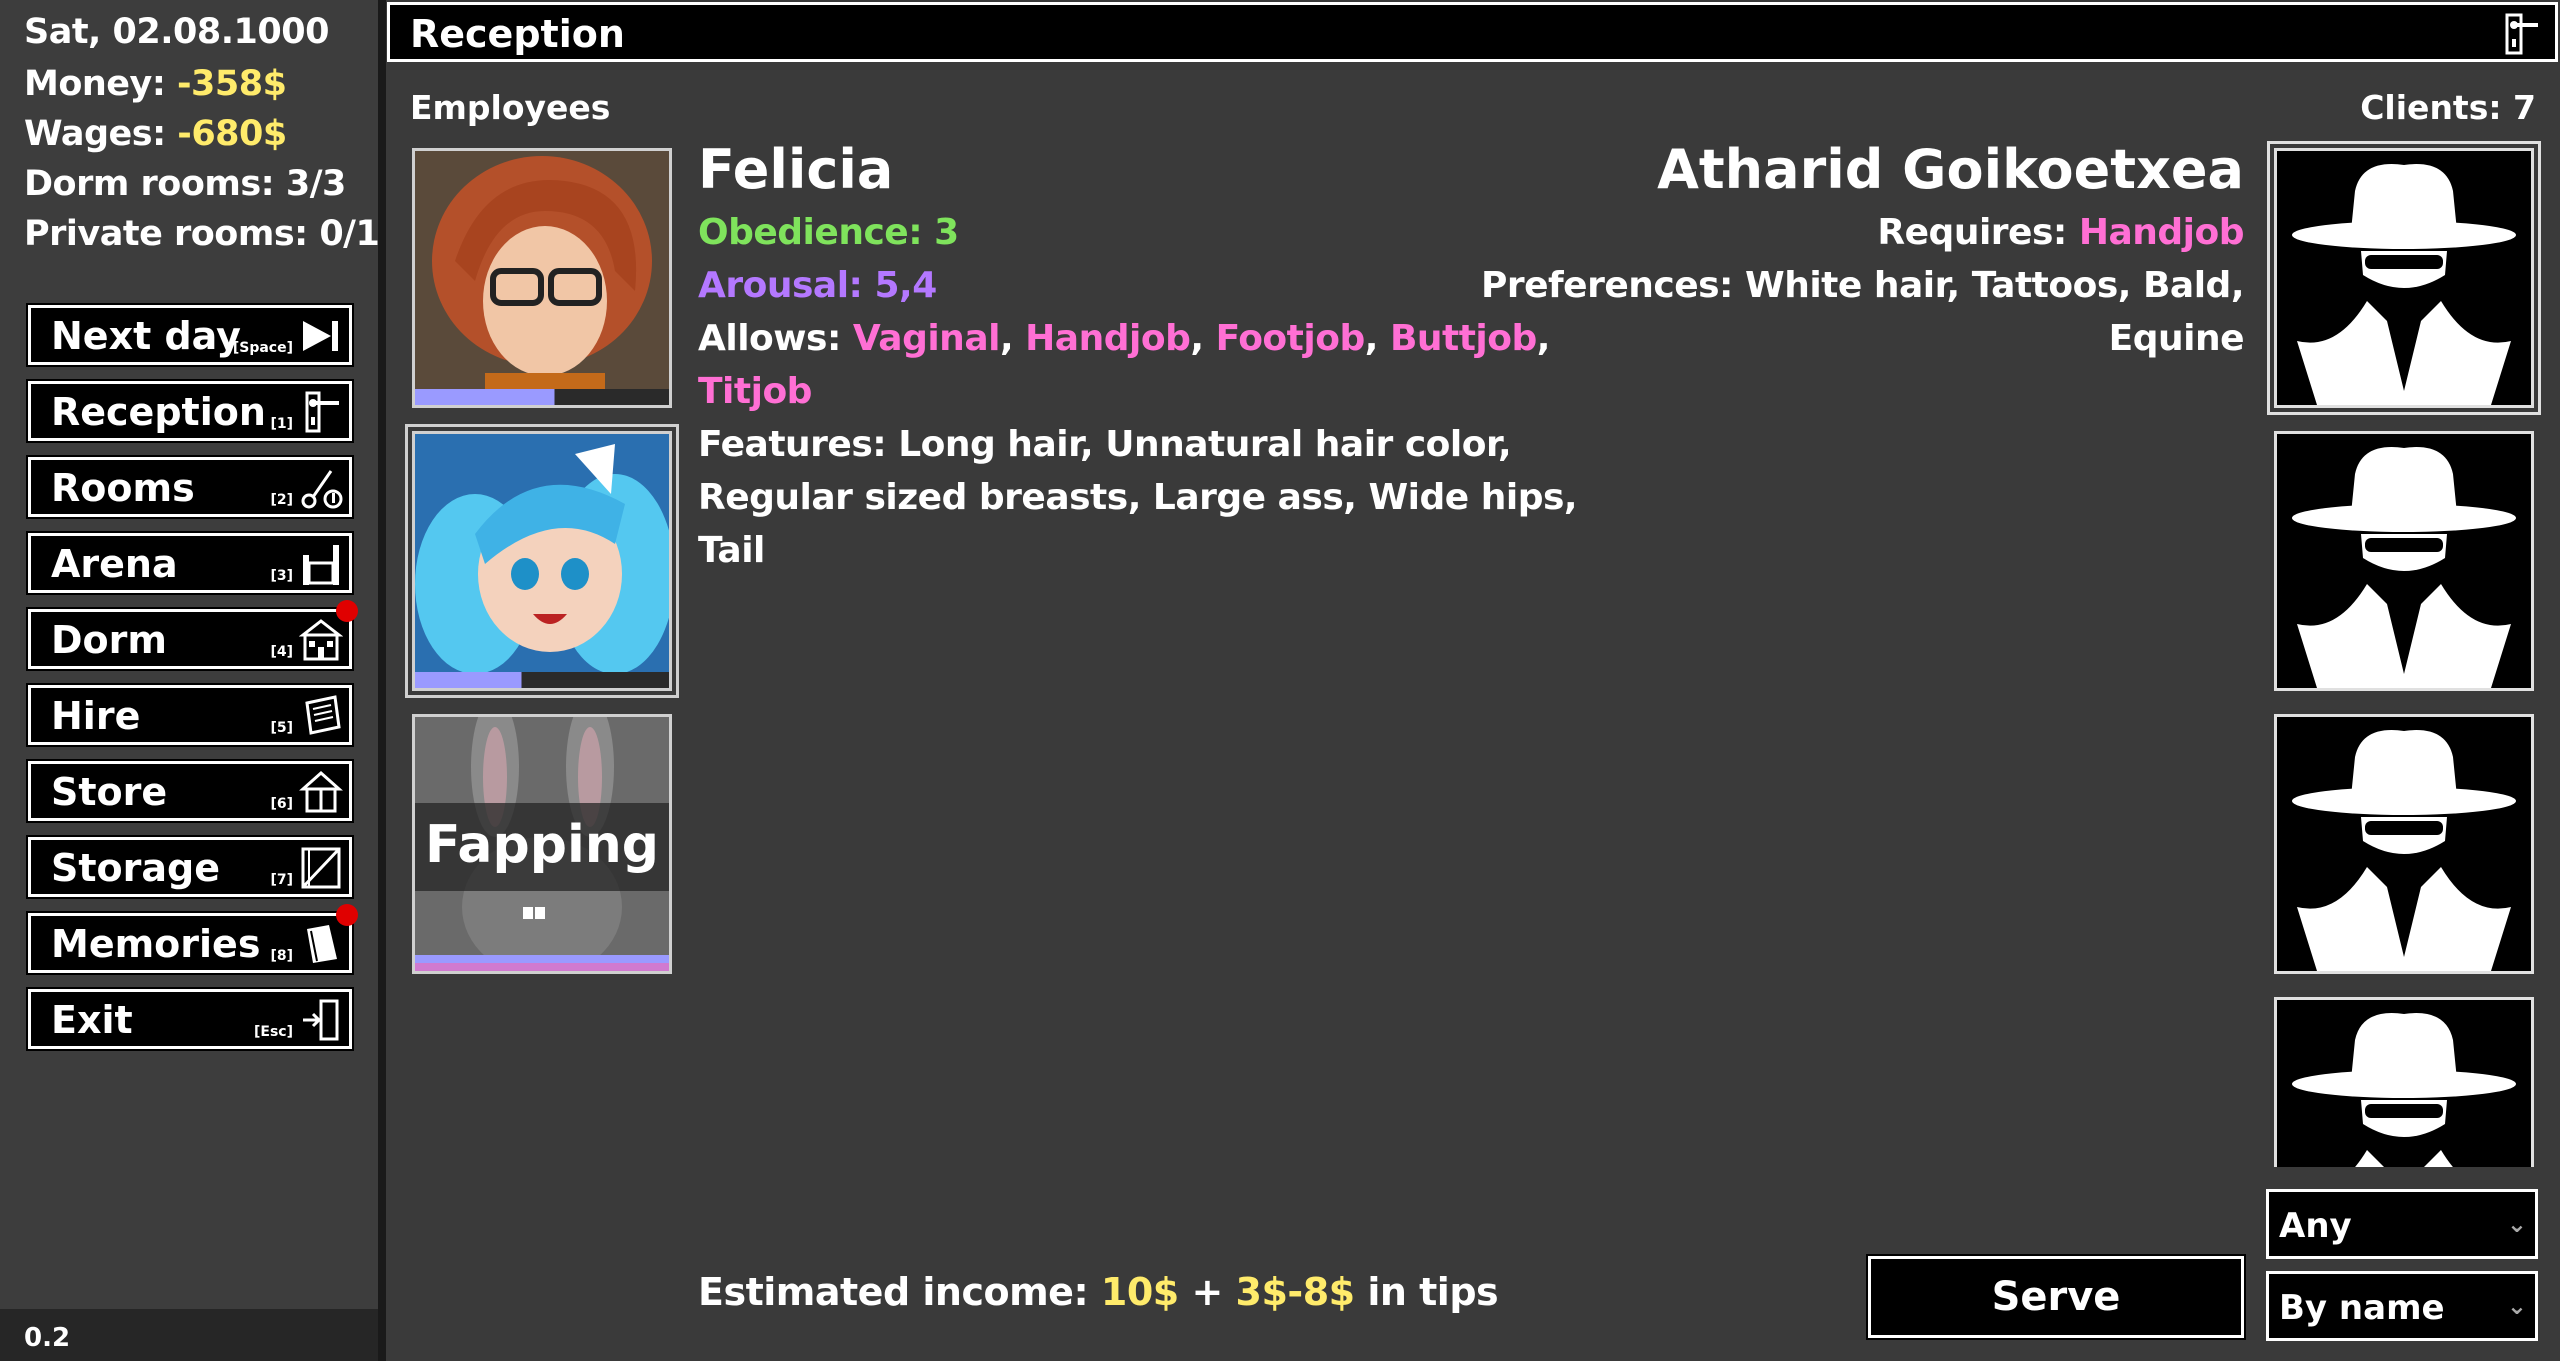 Image resolution: width=2560 pixels, height=1361 pixels. Describe the element at coordinates (1261, 1292) in the screenshot. I see `income-tips-min: 3$` at that location.